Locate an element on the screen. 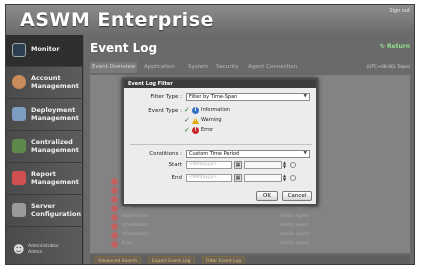 This screenshot has width=423, height=269. server-icon is located at coordinates (19, 210).